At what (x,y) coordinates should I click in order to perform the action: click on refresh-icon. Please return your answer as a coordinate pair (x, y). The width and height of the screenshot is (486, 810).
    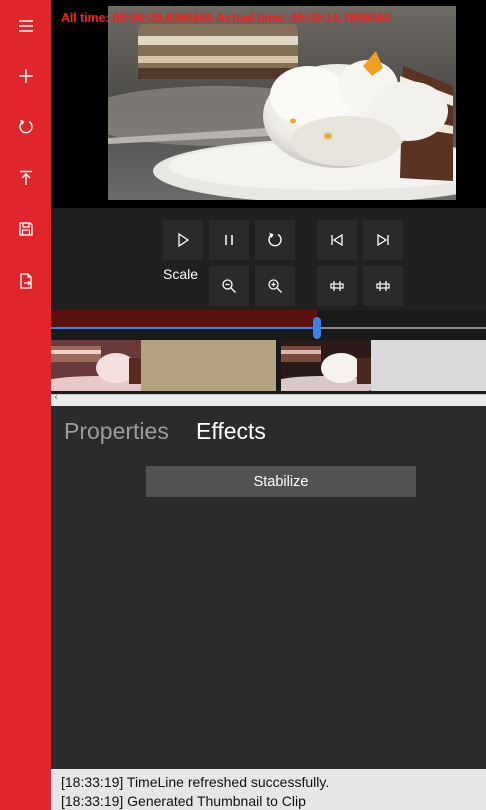
    Looking at the image, I should click on (25, 126).